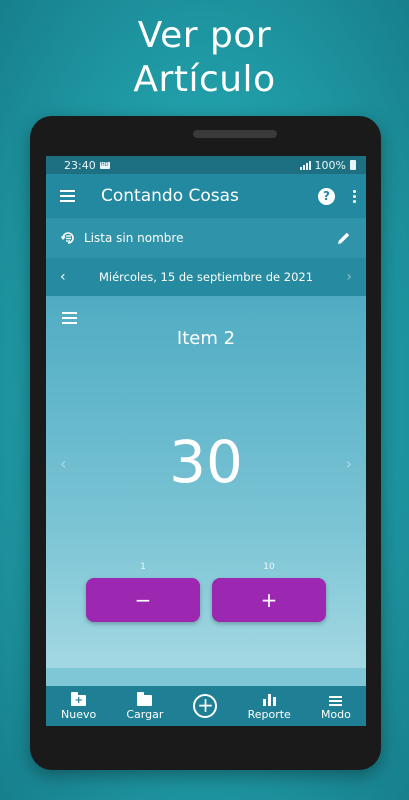 This screenshot has width=409, height=800. I want to click on status-time: 23:40, so click(80, 165).